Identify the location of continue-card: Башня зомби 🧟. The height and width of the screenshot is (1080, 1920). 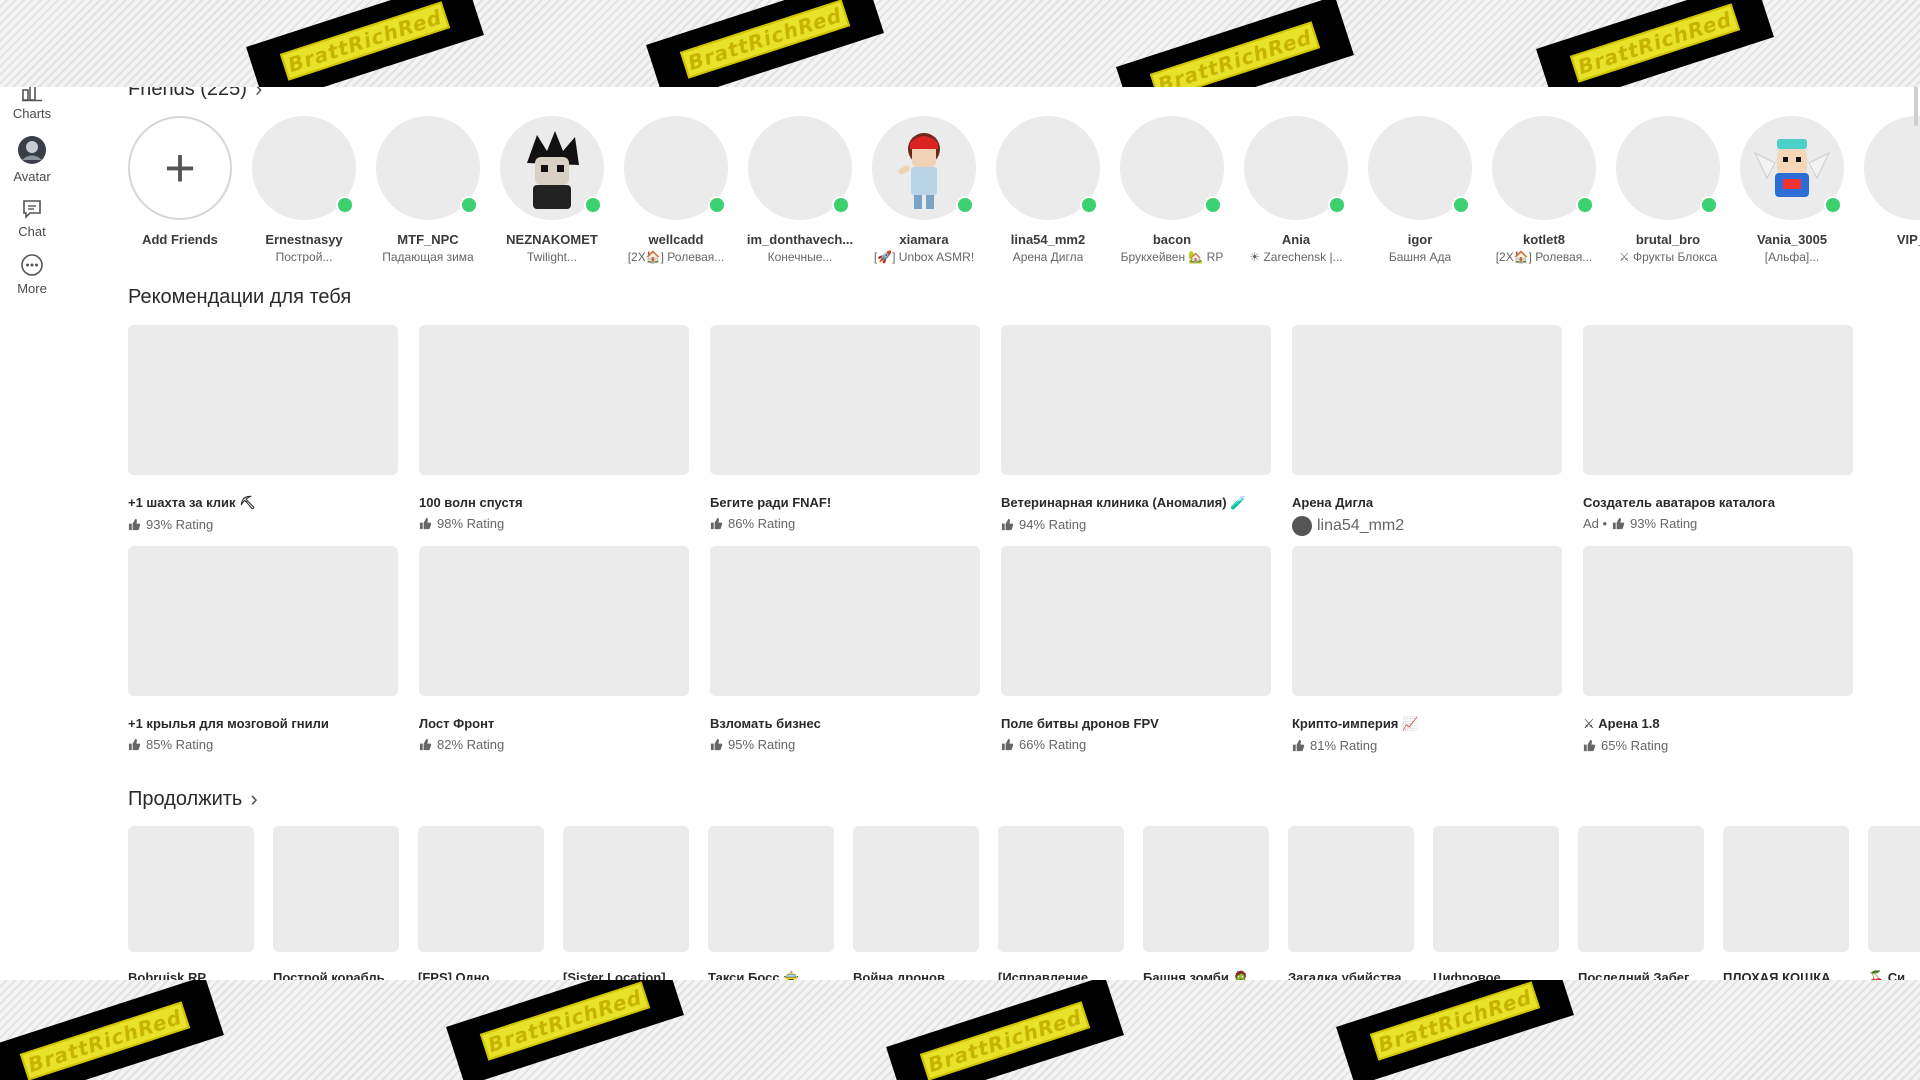
(1206, 906).